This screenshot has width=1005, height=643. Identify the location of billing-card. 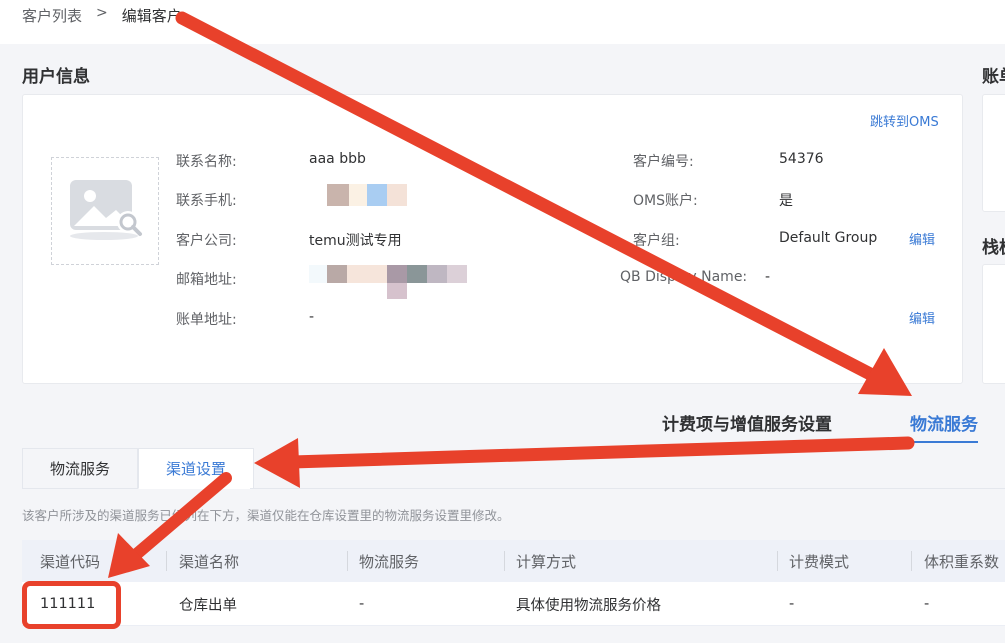
(993, 153).